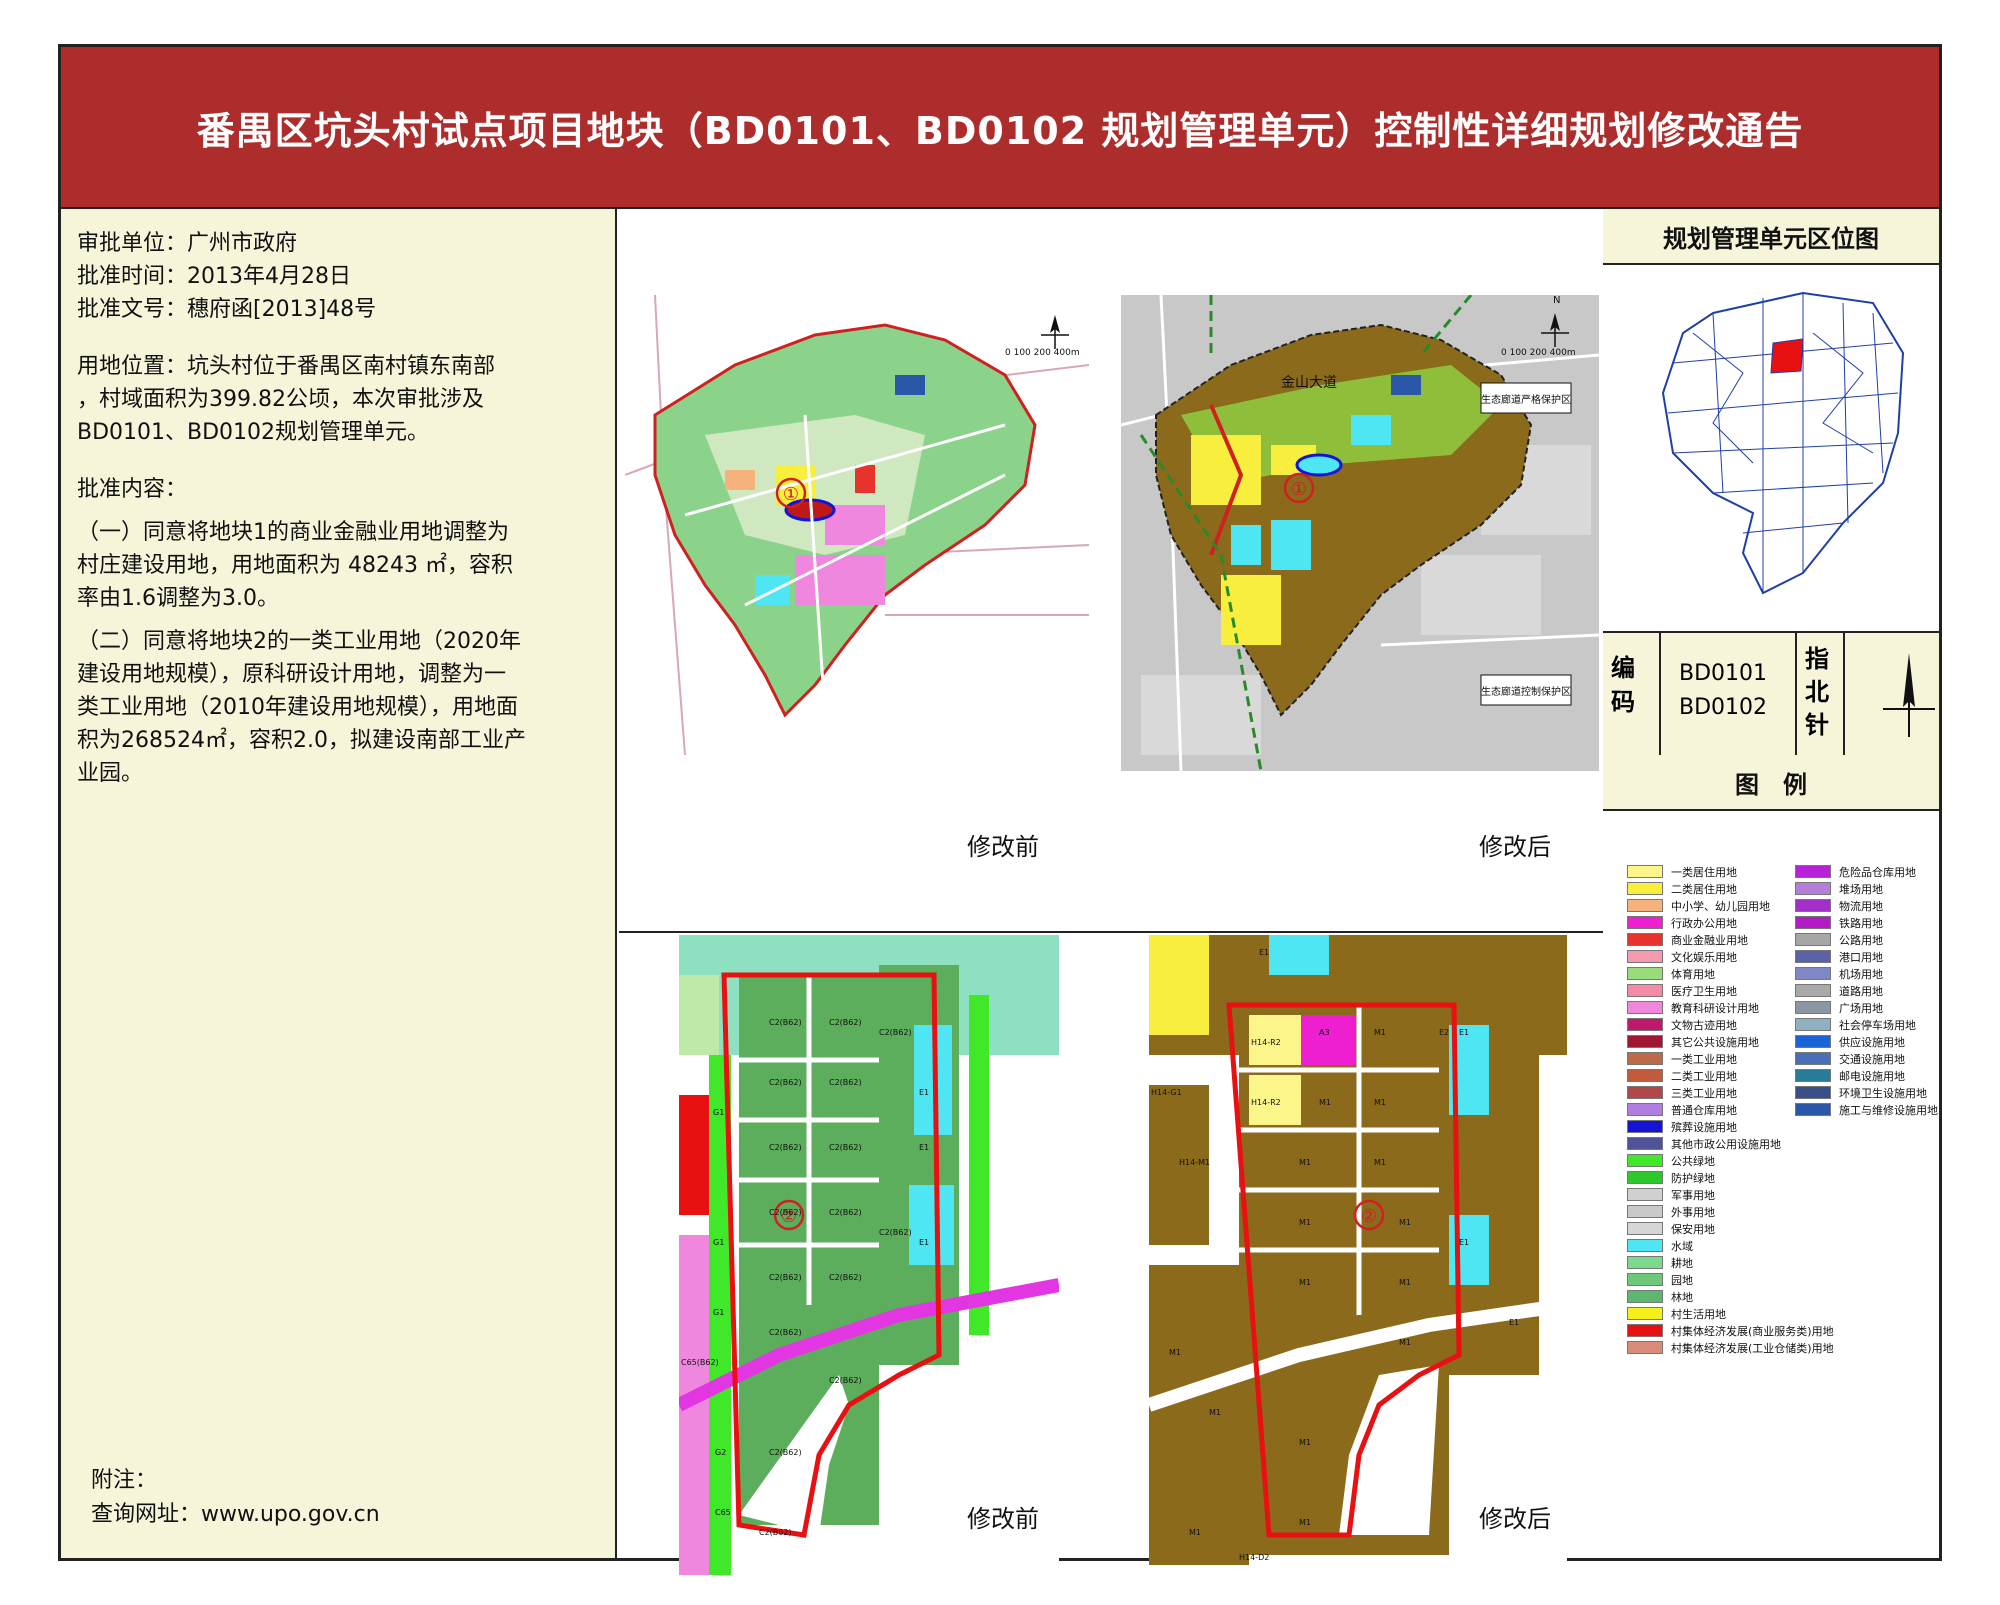  Describe the element at coordinates (1704, 1127) in the screenshot. I see `legend-label: 殡葬设施用地` at that location.